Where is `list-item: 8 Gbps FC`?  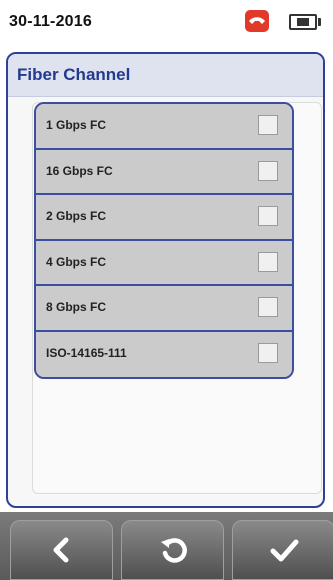
list-item: 8 Gbps FC is located at coordinates (164, 309).